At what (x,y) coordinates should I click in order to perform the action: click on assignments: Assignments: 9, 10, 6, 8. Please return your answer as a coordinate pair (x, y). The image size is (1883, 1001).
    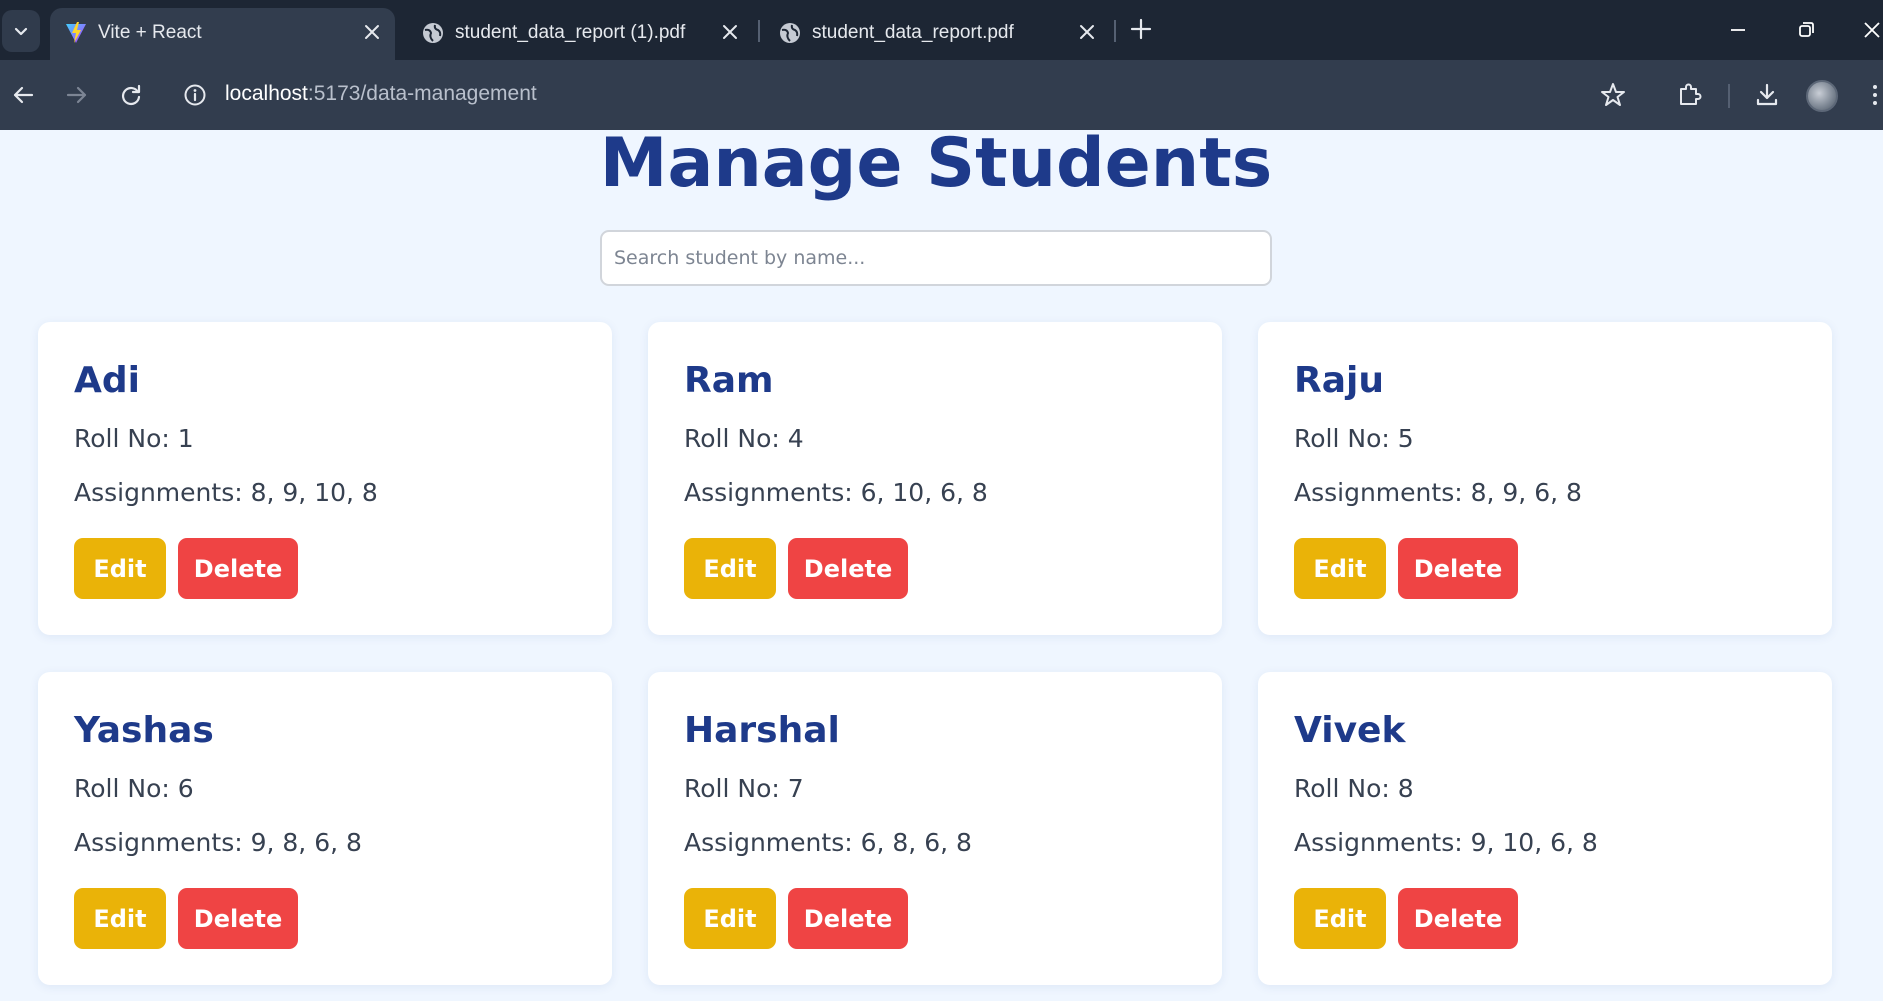
    Looking at the image, I should click on (1446, 842).